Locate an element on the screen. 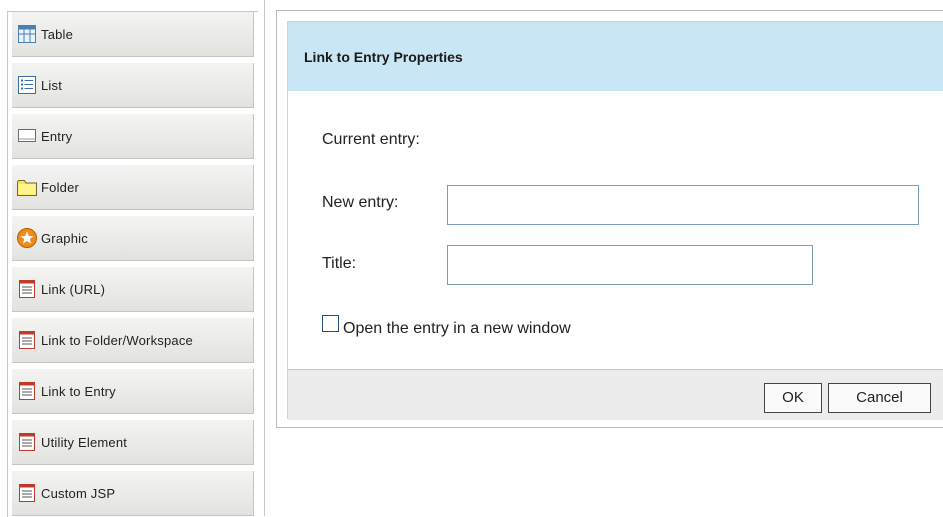 The width and height of the screenshot is (943, 517). new-entry-label: New entry: is located at coordinates (360, 202).